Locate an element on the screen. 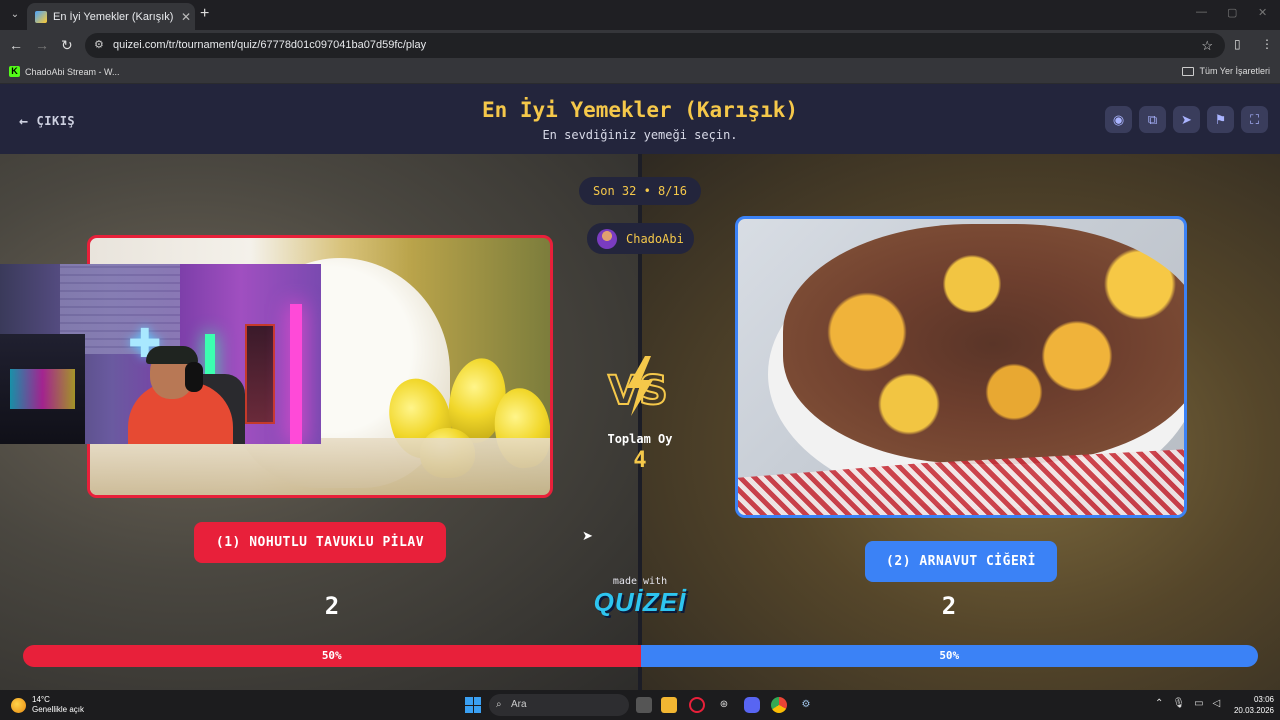  share-icon: ⧉ is located at coordinates (1152, 119).